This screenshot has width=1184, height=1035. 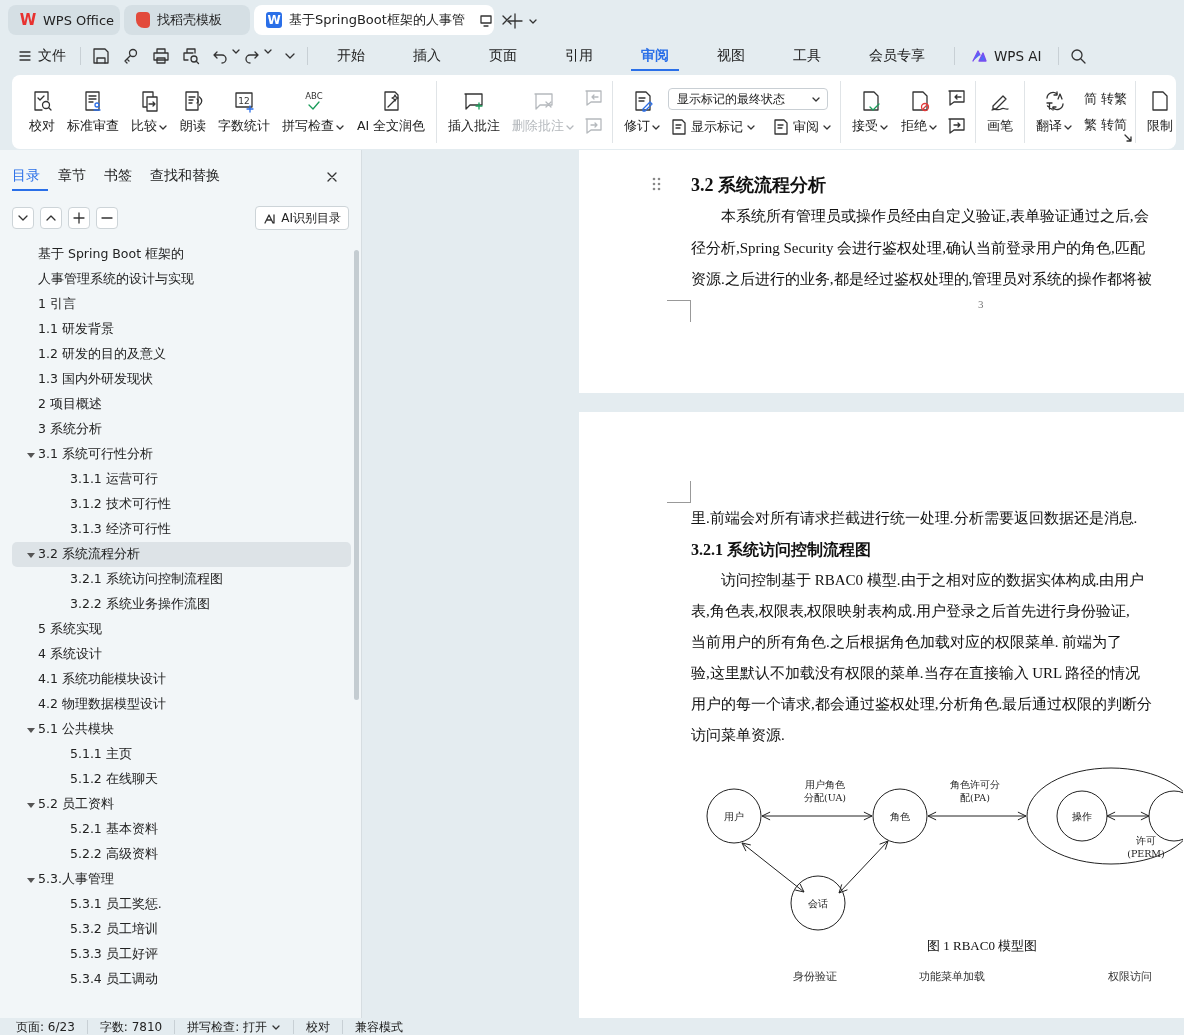 I want to click on panel-tab: 目录, so click(x=30, y=177).